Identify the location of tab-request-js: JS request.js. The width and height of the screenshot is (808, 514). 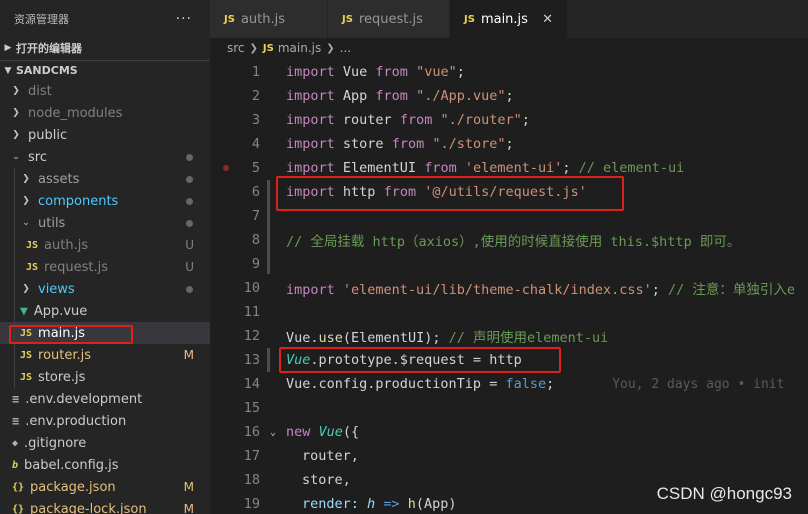
(389, 19).